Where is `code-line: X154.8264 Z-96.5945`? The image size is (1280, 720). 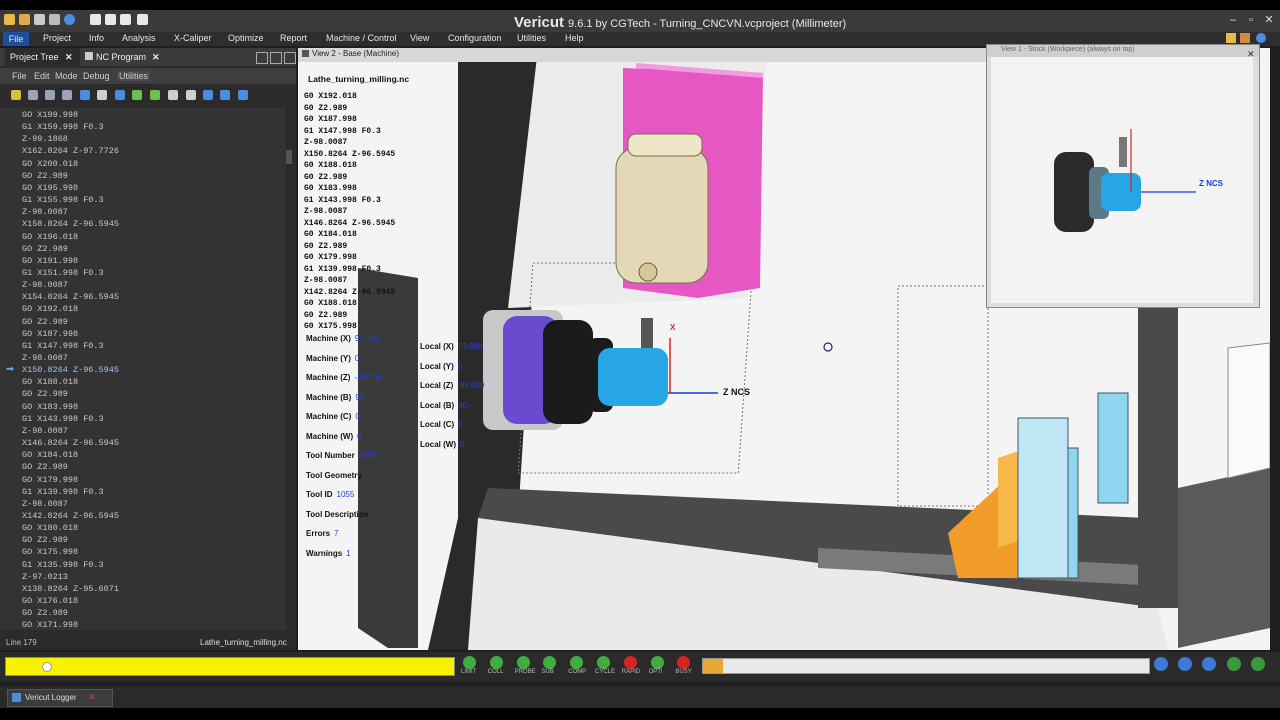
code-line: X154.8264 Z-96.5945 is located at coordinates (70, 297).